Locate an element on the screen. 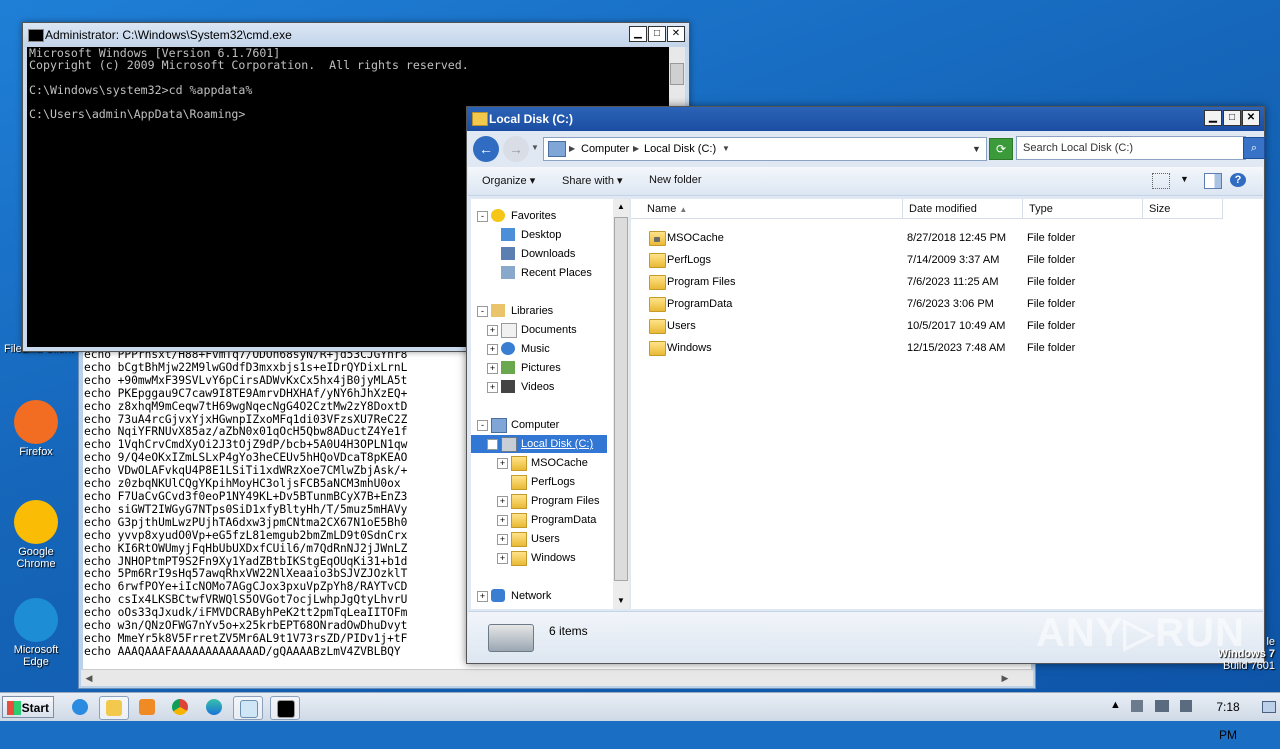 The height and width of the screenshot is (749, 1280). taskbar-chrome is located at coordinates (180, 707).